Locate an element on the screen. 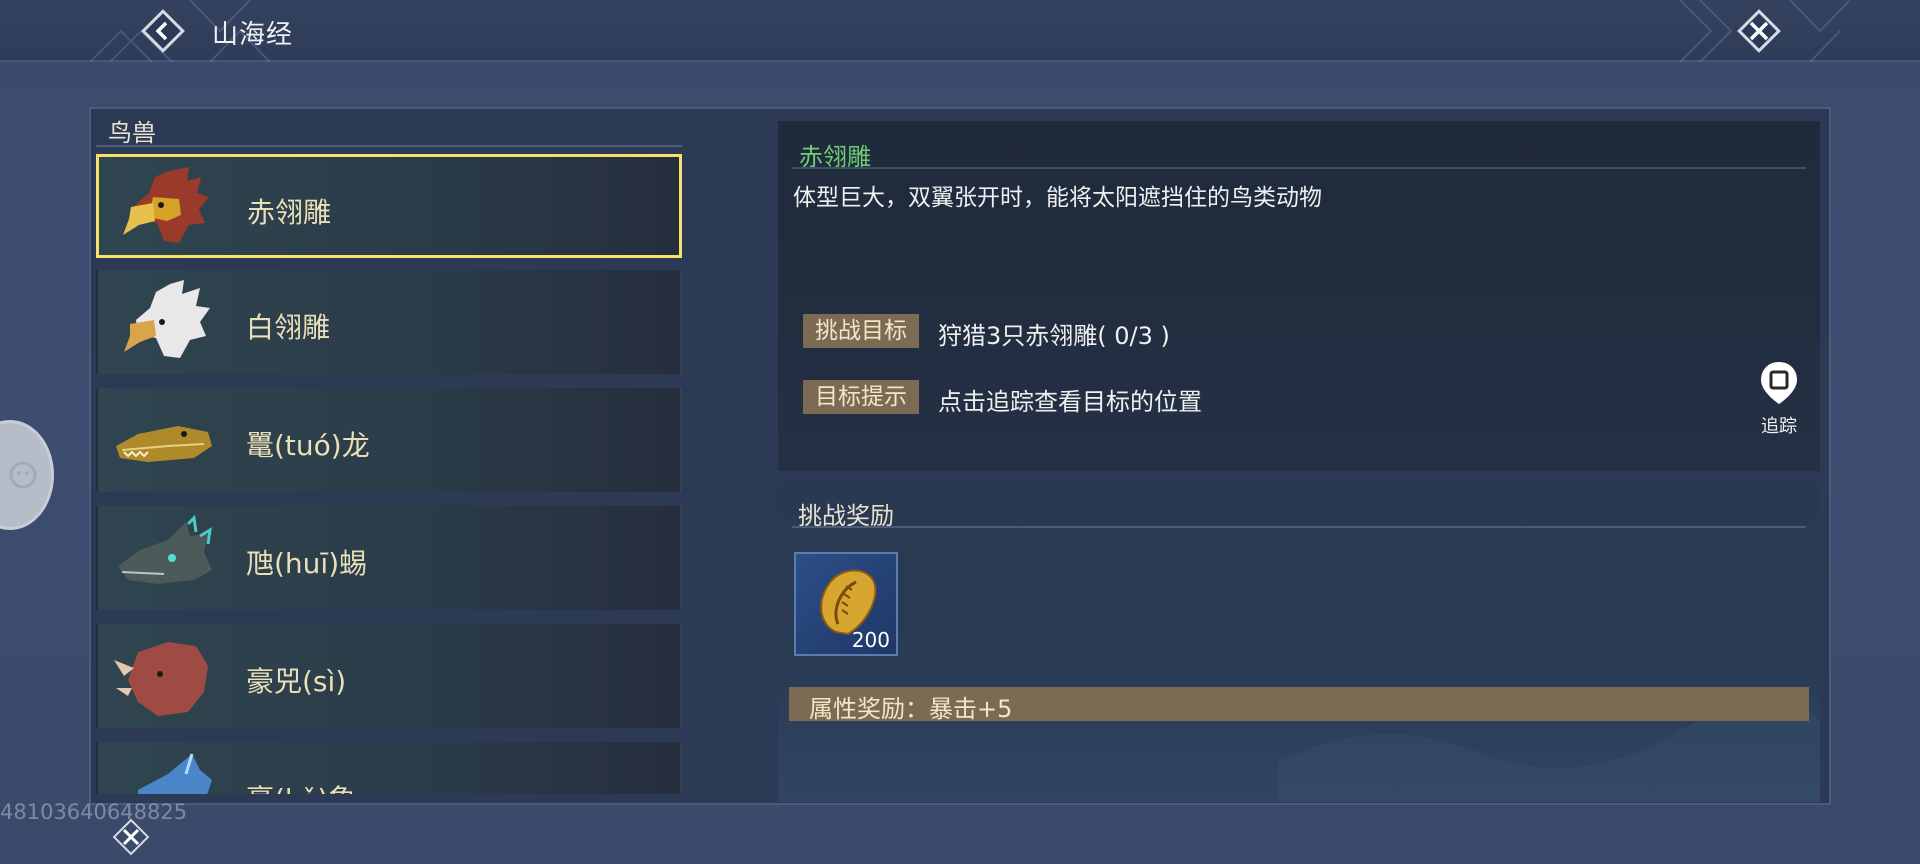 This screenshot has width=1920, height=864. list-item-label: 豪兕(sì) is located at coordinates (296, 681).